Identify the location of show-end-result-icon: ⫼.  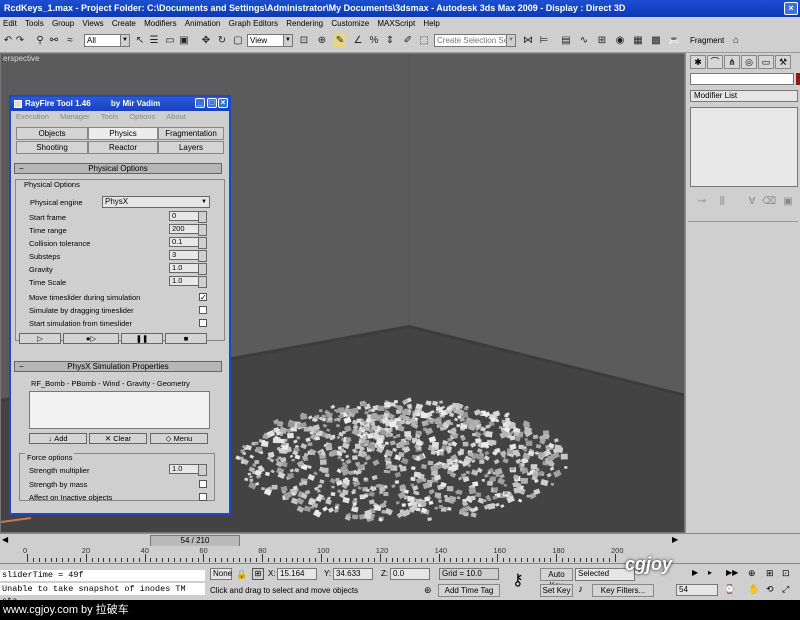
(722, 201).